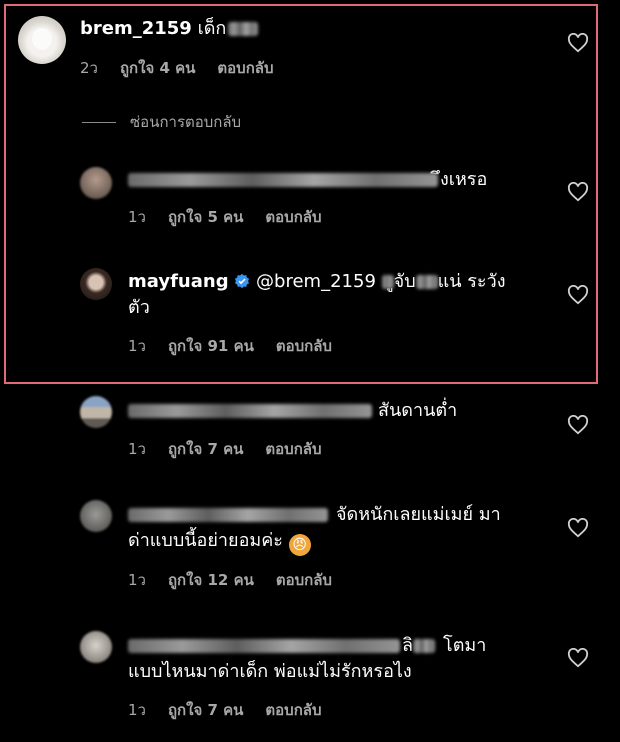 The height and width of the screenshot is (742, 620). What do you see at coordinates (211, 346) in the screenshot?
I see `like-count: ถูกใจ 91 คน` at bounding box center [211, 346].